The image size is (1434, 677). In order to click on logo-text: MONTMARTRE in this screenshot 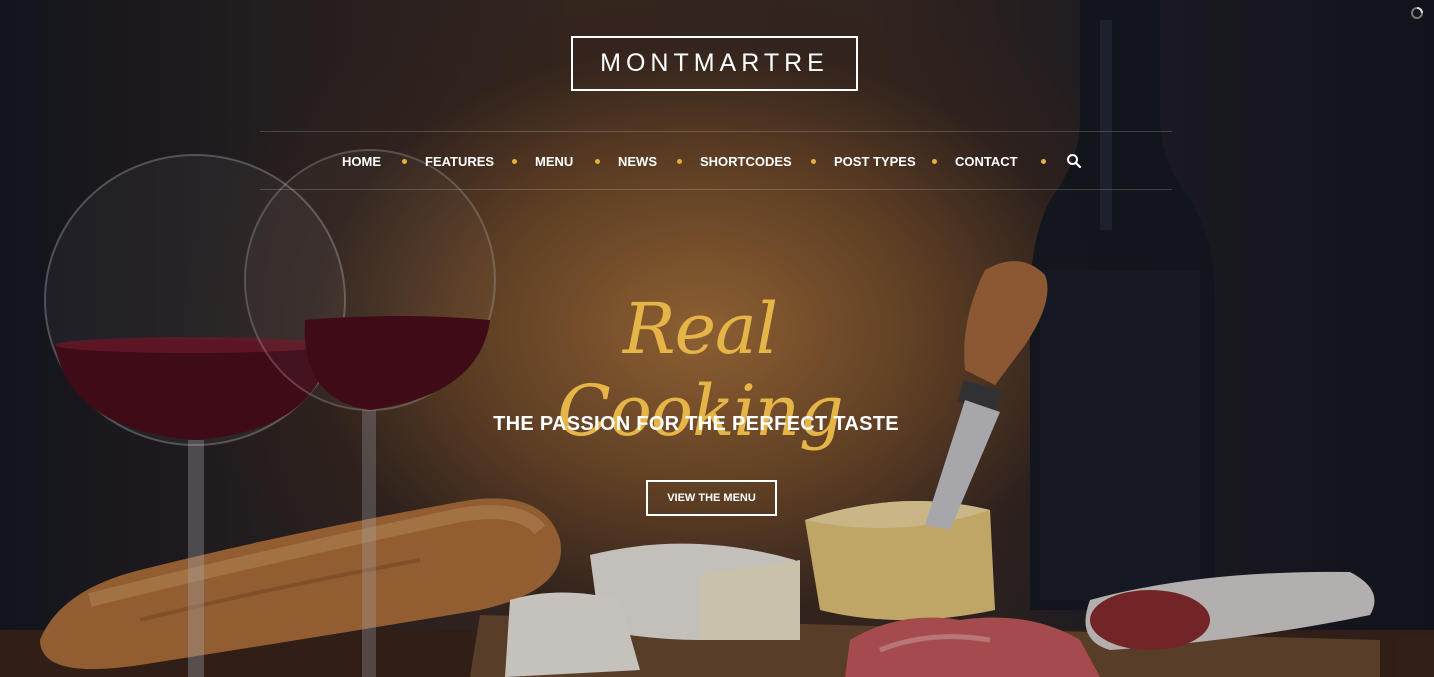, I will do `click(714, 63)`.